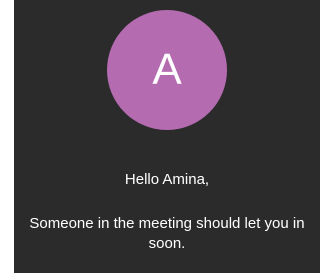 This screenshot has width=320, height=273. Describe the element at coordinates (167, 179) in the screenshot. I see `greeting-text: Hello Amina,` at that location.